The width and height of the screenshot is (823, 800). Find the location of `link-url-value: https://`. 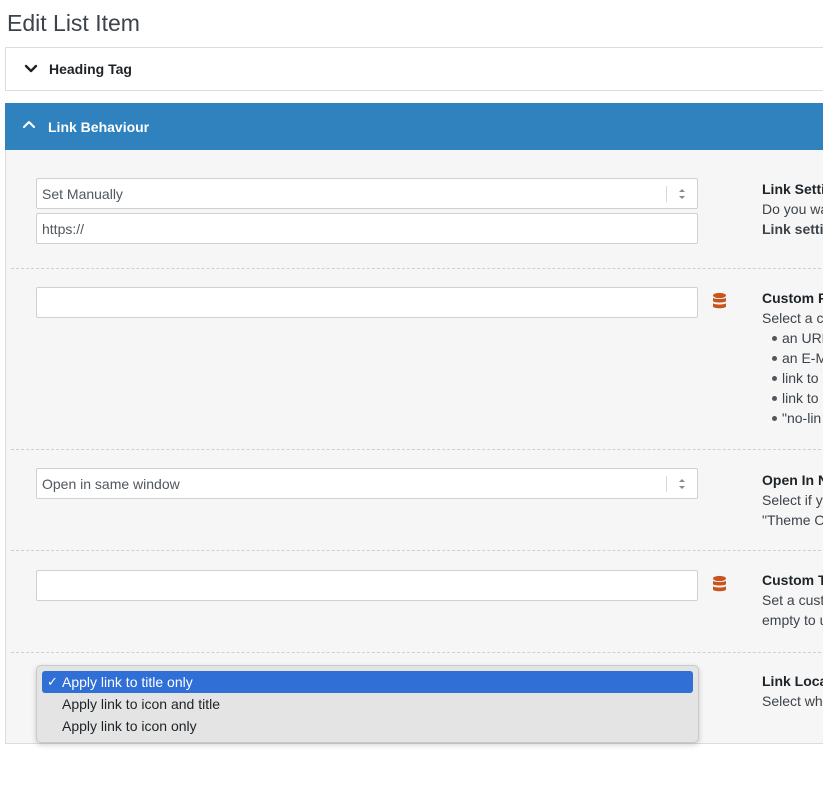

link-url-value: https:// is located at coordinates (63, 229).